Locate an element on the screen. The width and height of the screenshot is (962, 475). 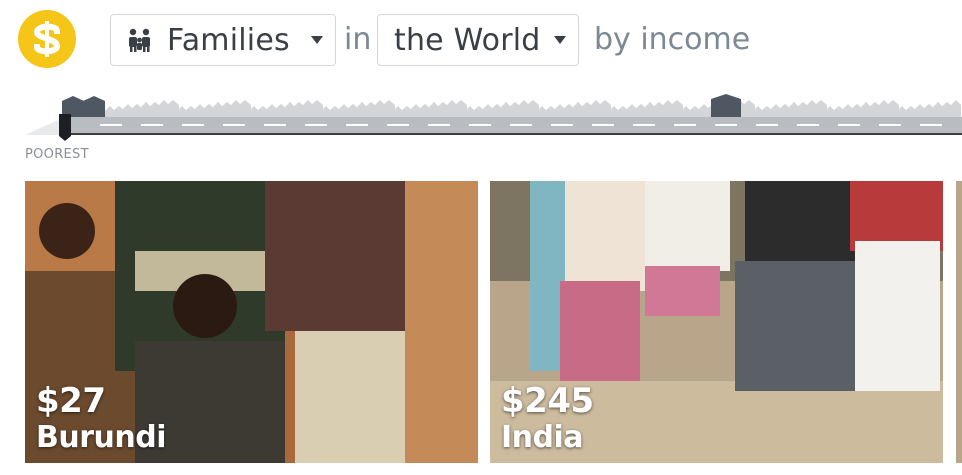
street-road is located at coordinates (493, 126).